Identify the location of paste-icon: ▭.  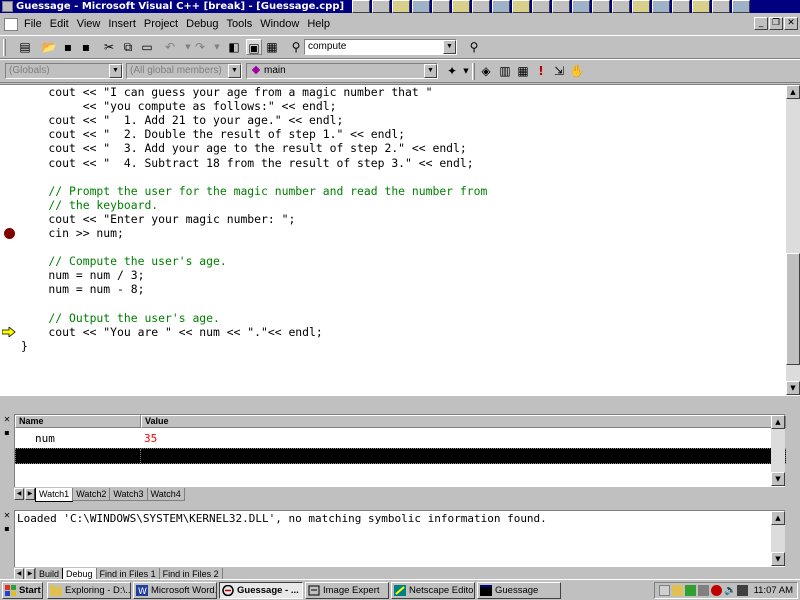
(147, 47).